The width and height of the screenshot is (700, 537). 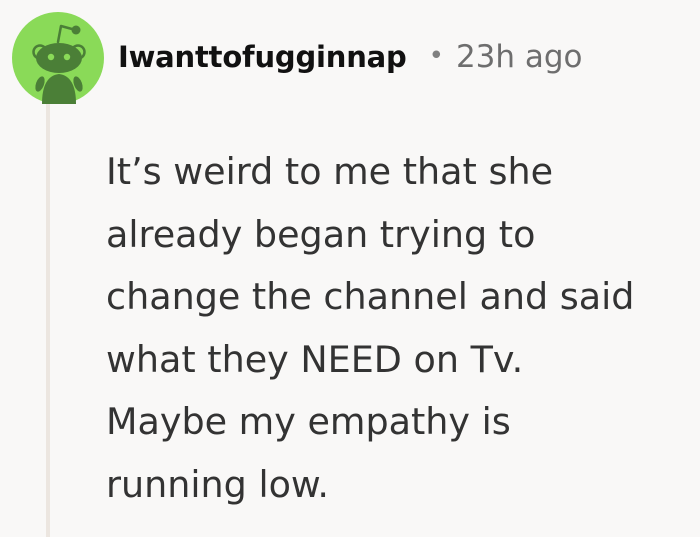 What do you see at coordinates (218, 484) in the screenshot?
I see `comment-line: running low.` at bounding box center [218, 484].